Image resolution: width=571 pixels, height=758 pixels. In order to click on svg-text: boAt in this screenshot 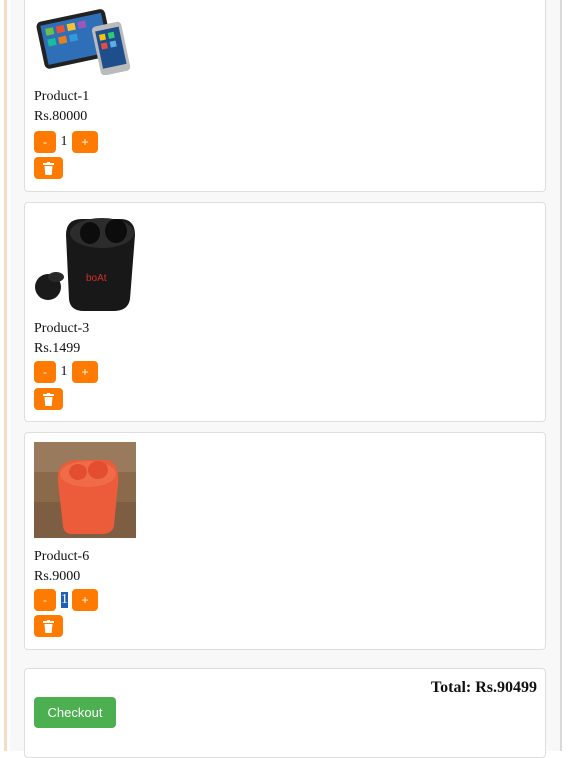, I will do `click(96, 278)`.